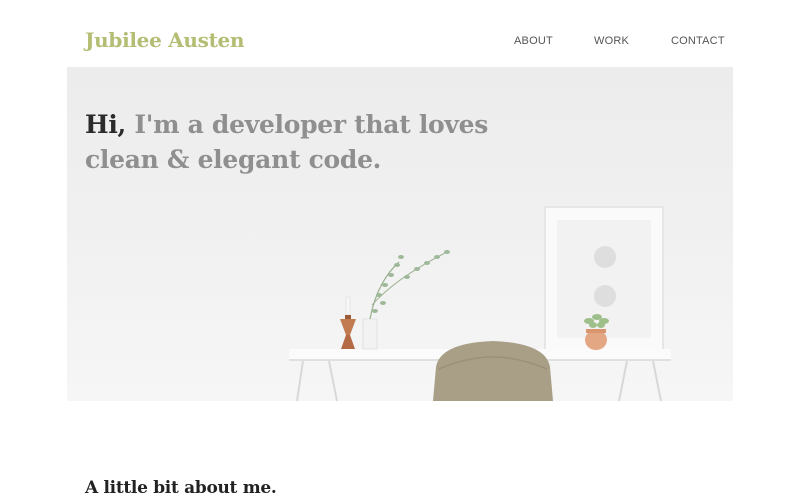 The image size is (800, 500). What do you see at coordinates (611, 41) in the screenshot?
I see `nav-link-work: WORK` at bounding box center [611, 41].